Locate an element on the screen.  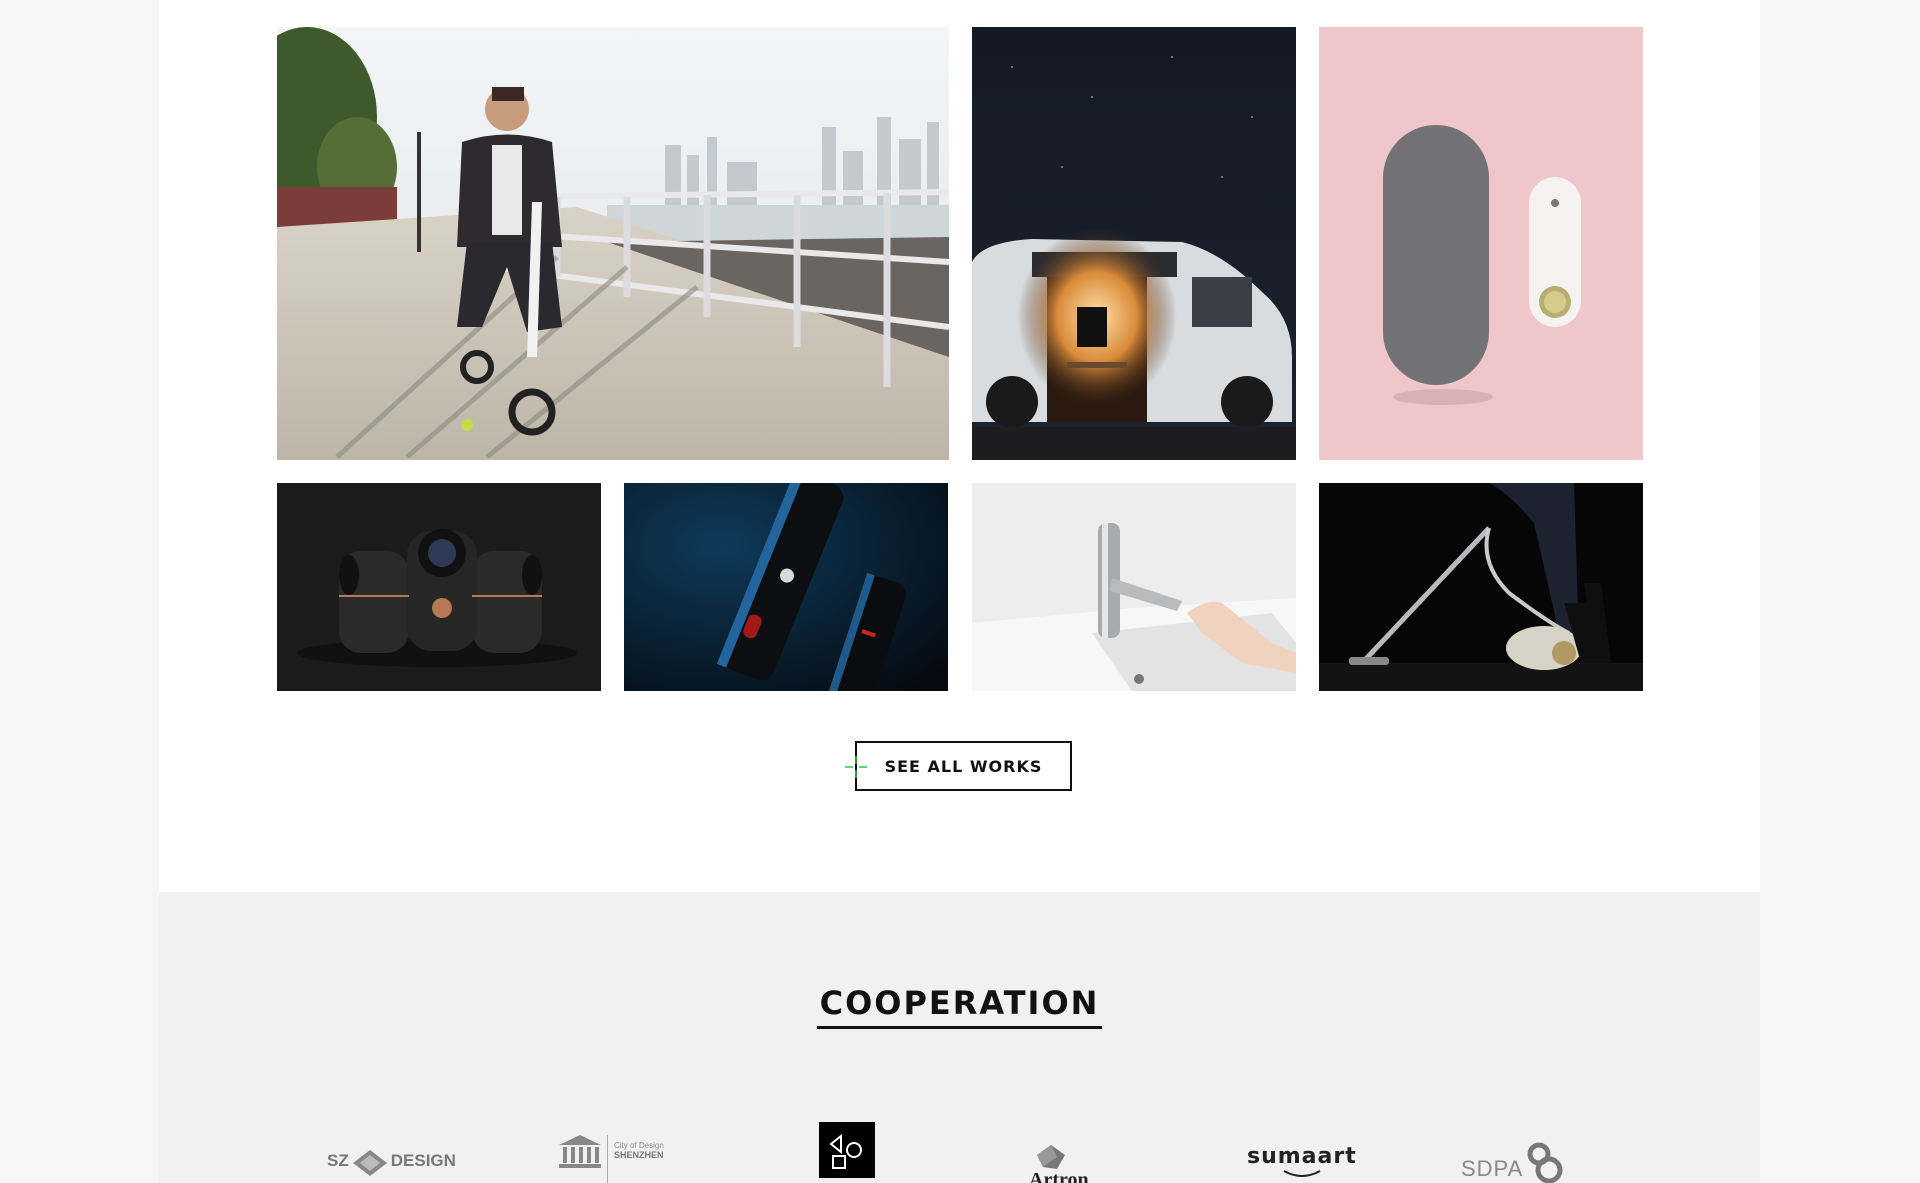
artron-text: Artron is located at coordinates (1059, 1176).